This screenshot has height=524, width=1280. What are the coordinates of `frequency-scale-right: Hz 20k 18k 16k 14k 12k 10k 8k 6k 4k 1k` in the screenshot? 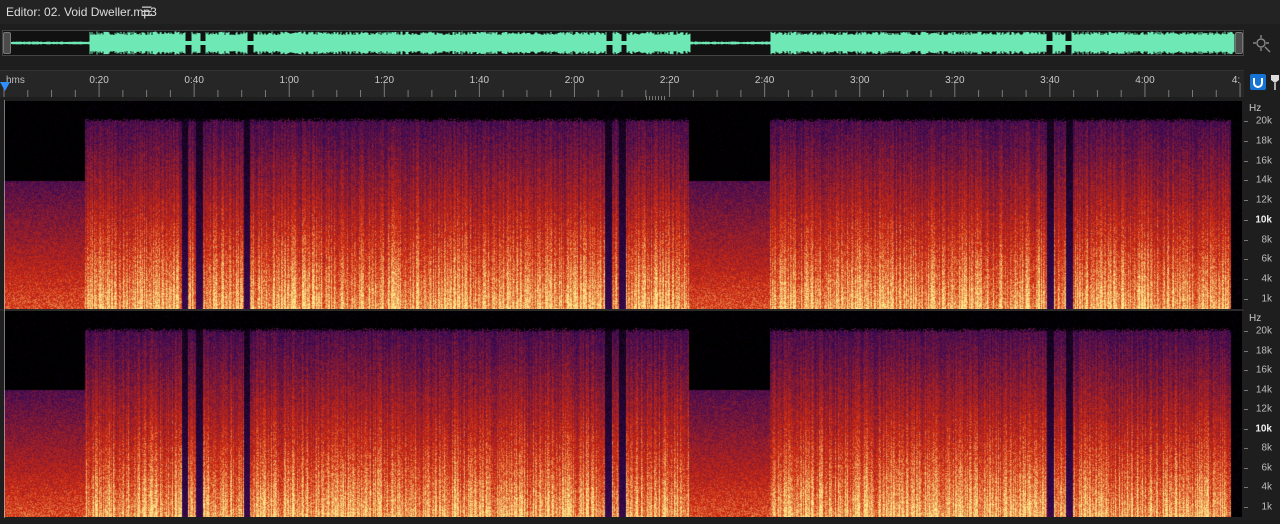 It's located at (1262, 414).